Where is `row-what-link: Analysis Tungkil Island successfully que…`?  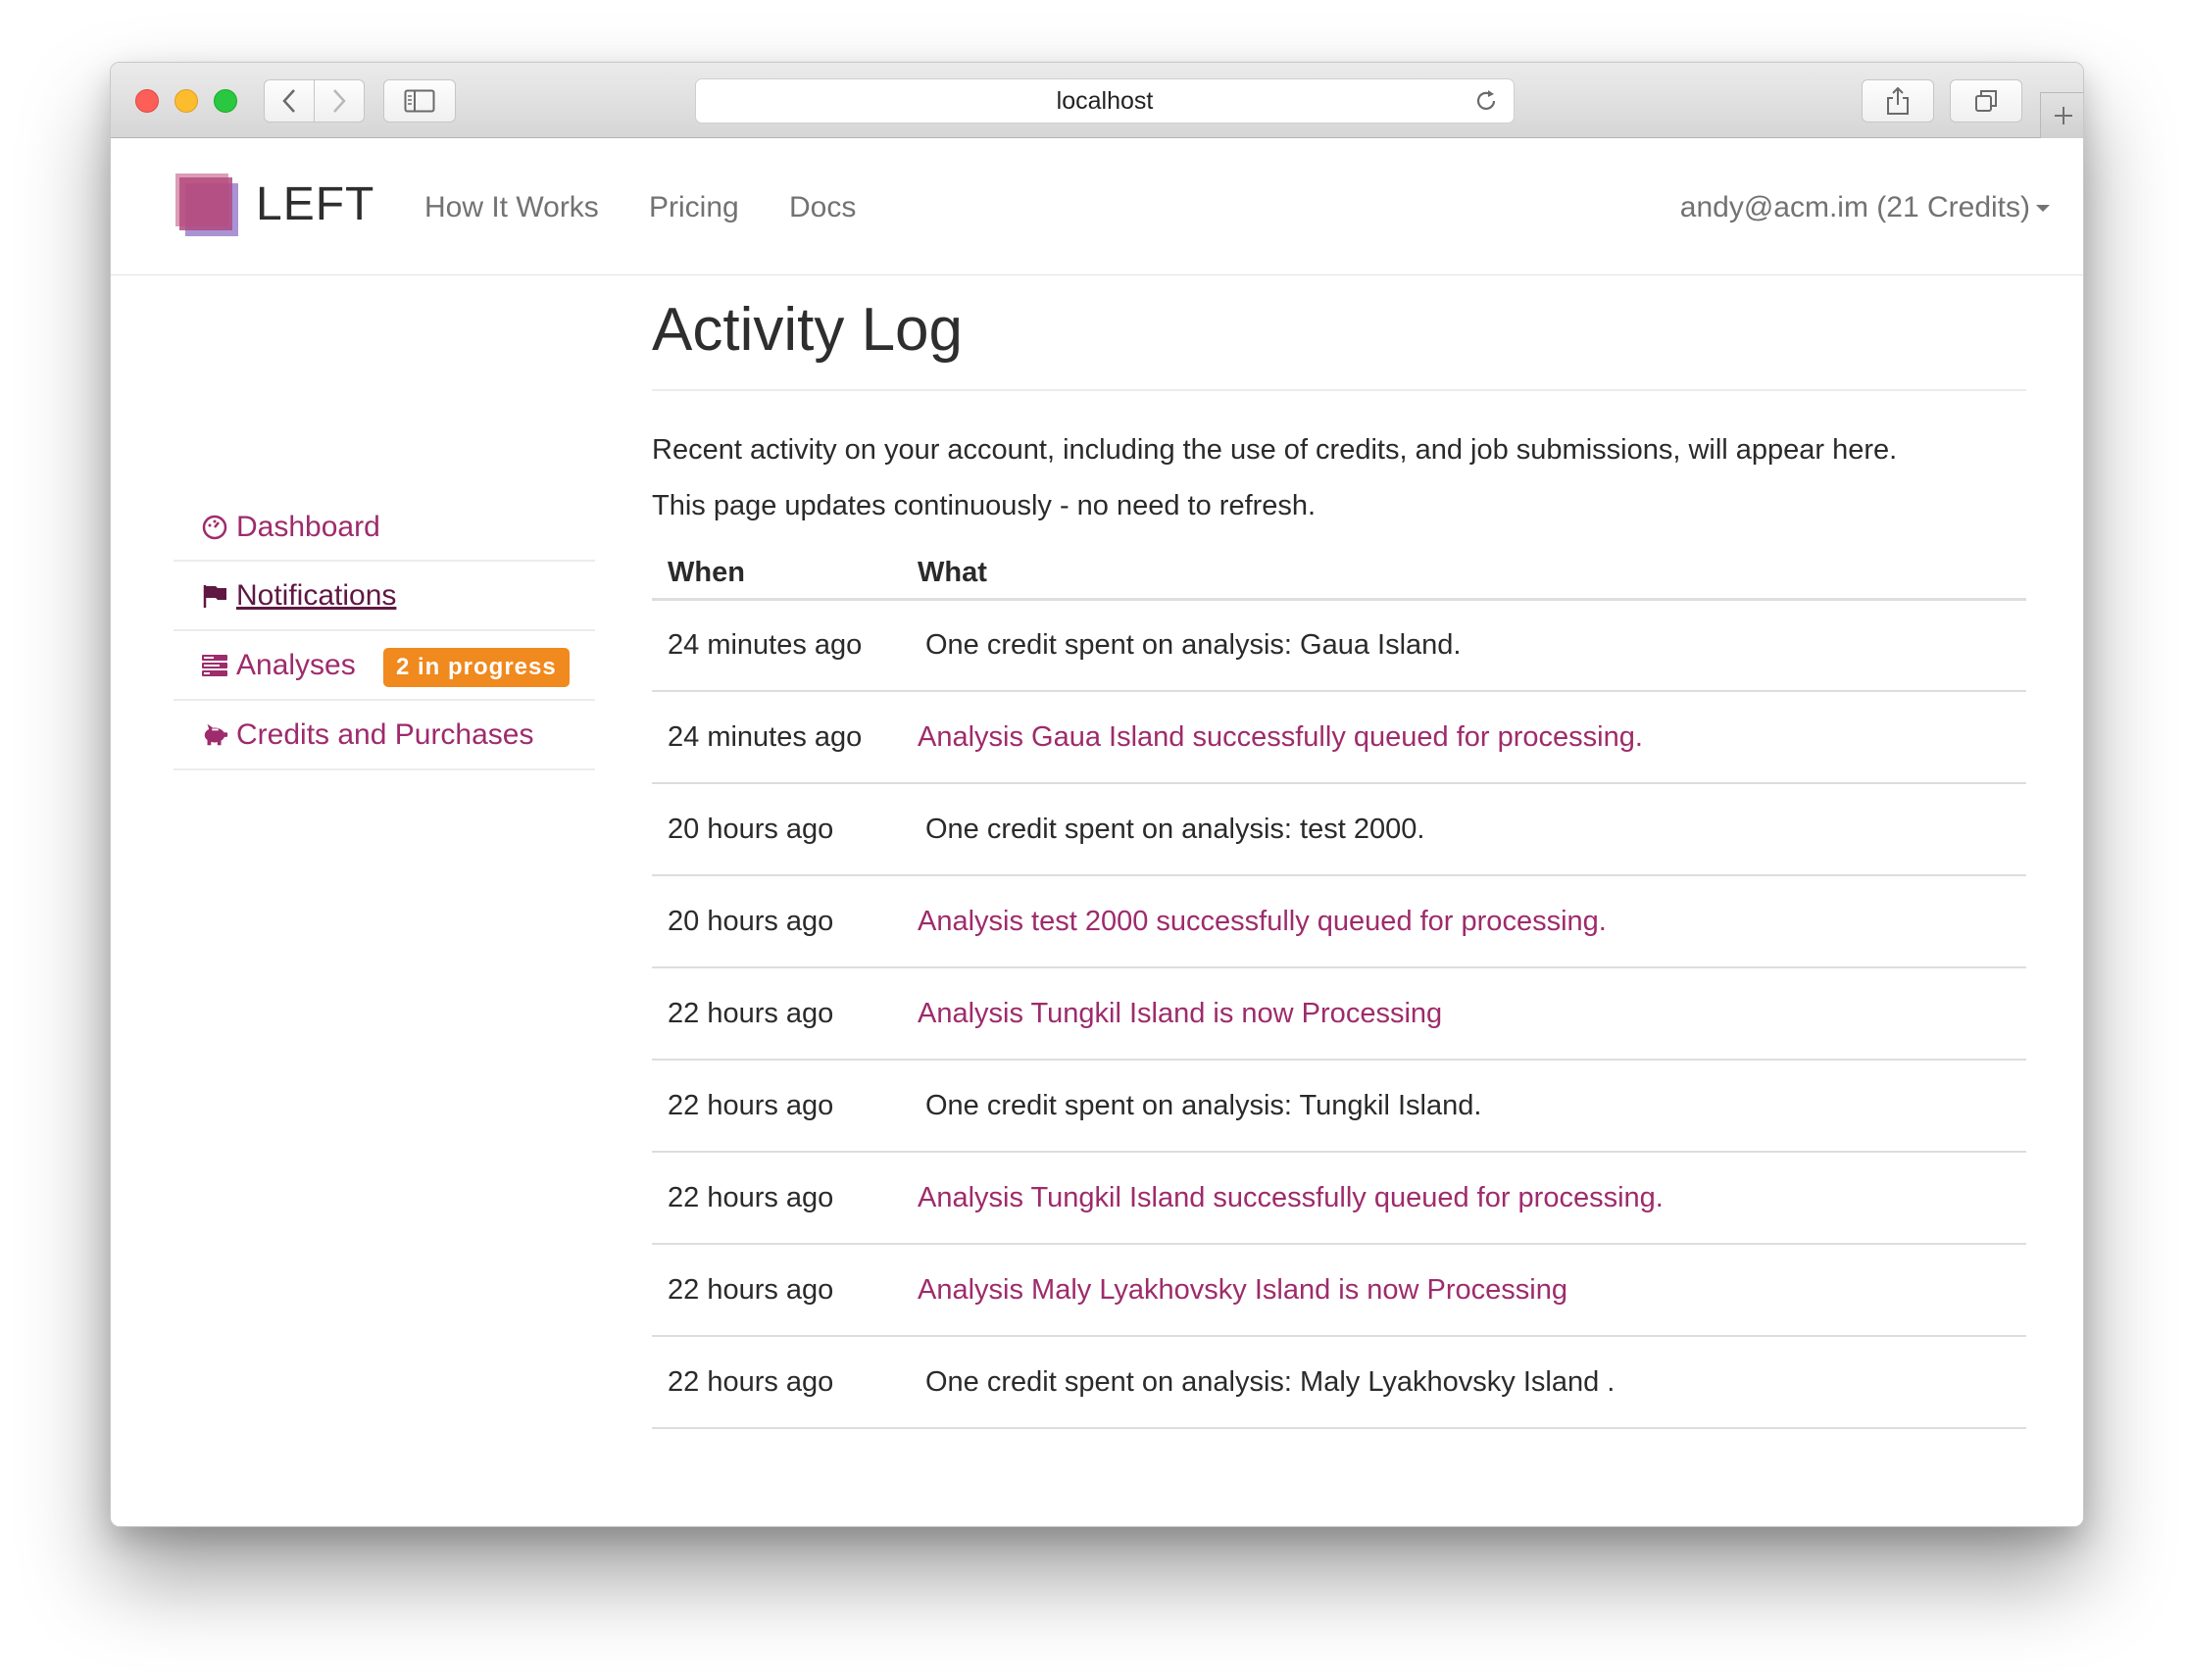 row-what-link: Analysis Tungkil Island successfully que… is located at coordinates (1464, 1198).